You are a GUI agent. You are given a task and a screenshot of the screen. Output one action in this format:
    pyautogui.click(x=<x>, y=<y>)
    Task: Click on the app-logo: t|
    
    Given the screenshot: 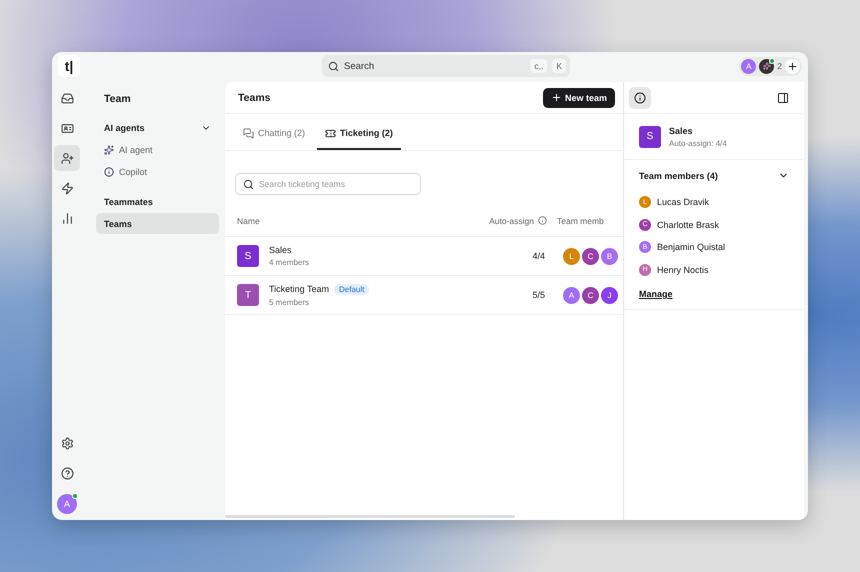 What is the action you would take?
    pyautogui.click(x=69, y=66)
    